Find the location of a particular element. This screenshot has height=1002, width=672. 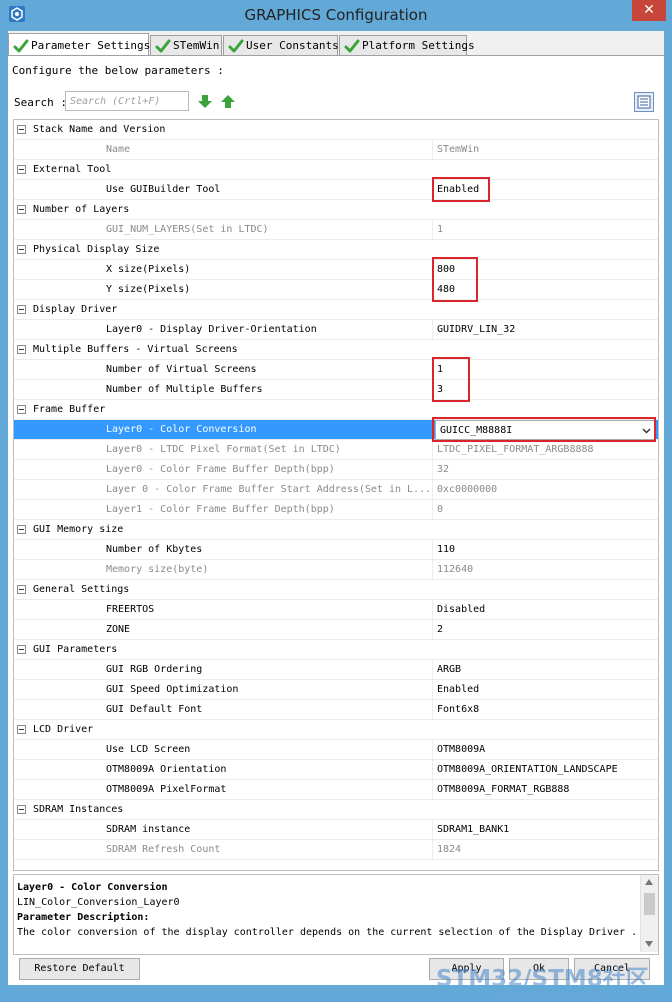

parameter-value: 800 is located at coordinates (446, 269).